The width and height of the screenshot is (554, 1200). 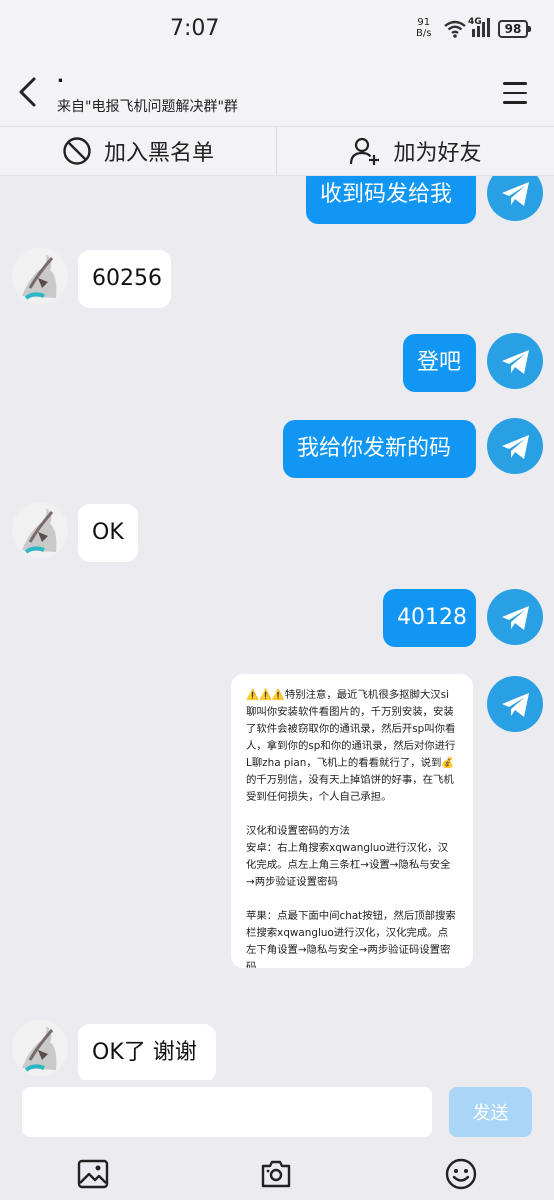 I want to click on message-bubble-incoming: OK了 谢谢, so click(x=147, y=1052).